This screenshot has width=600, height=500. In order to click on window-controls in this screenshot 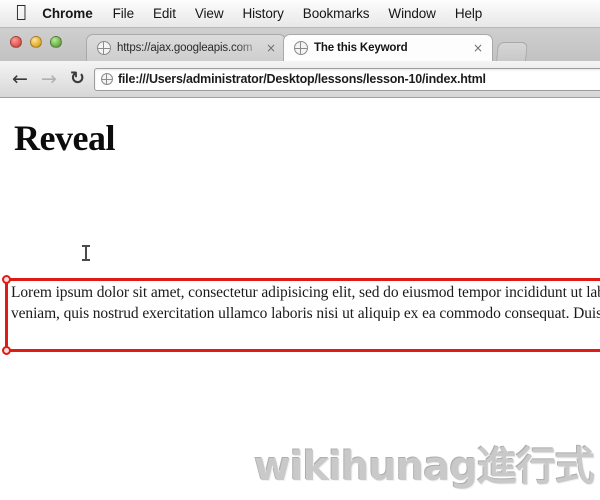, I will do `click(36, 42)`.